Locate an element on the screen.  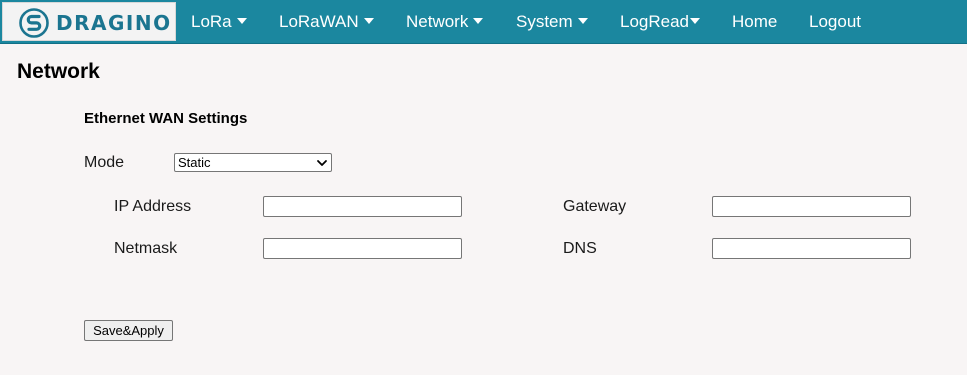
section-title: Ethernet WAN Settings is located at coordinates (166, 118).